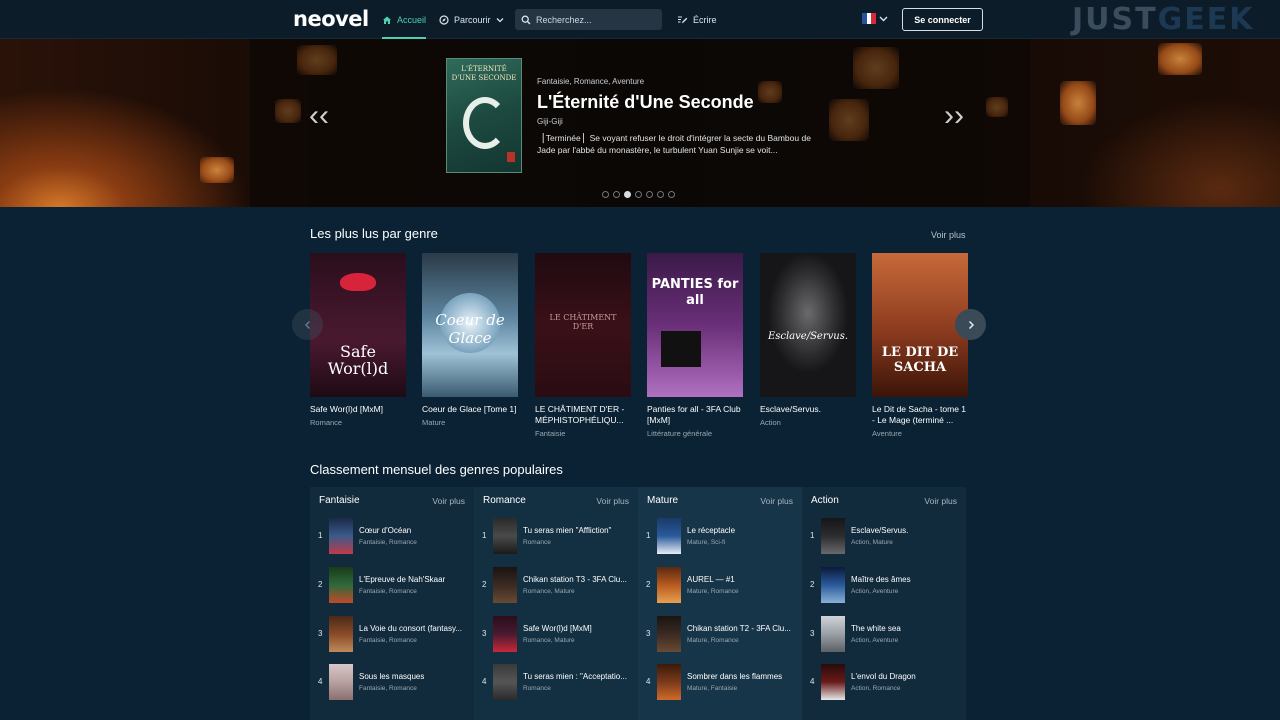 The height and width of the screenshot is (720, 1280). I want to click on chevron-right-icon, so click(971, 324).